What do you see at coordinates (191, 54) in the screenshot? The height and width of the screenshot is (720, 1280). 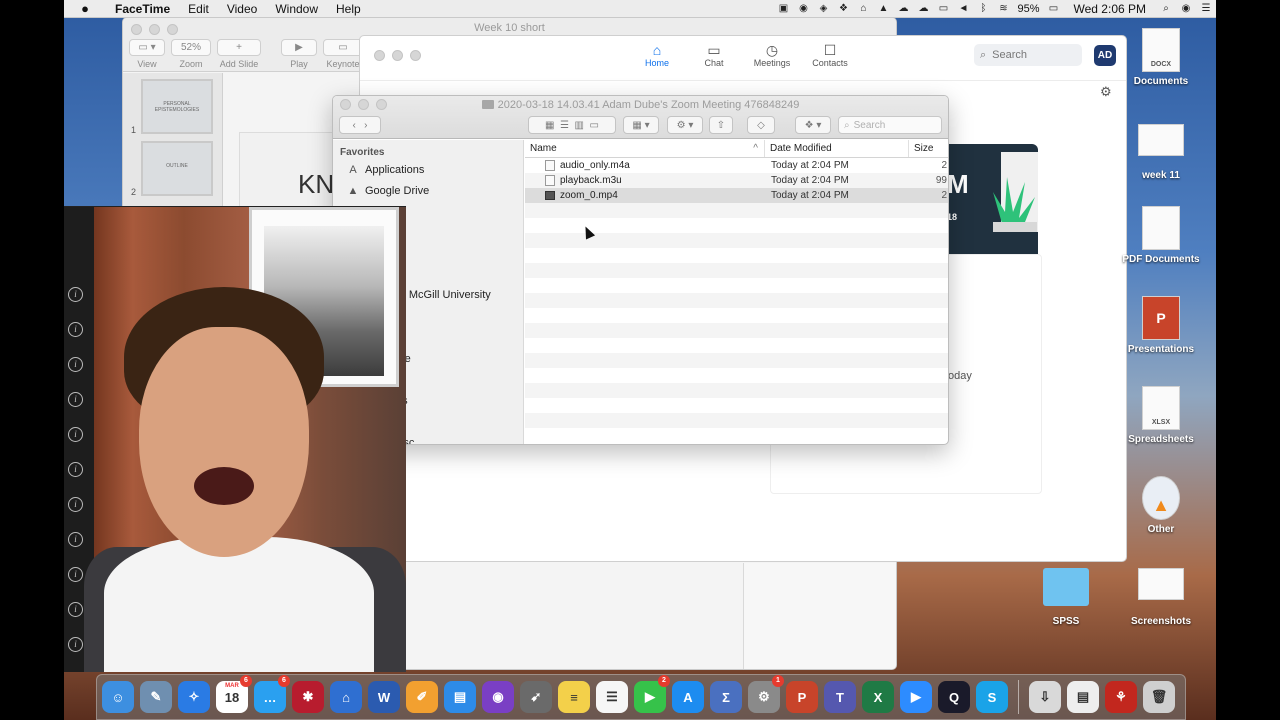 I see `keynote-zoom-button: 52% Zoom` at bounding box center [191, 54].